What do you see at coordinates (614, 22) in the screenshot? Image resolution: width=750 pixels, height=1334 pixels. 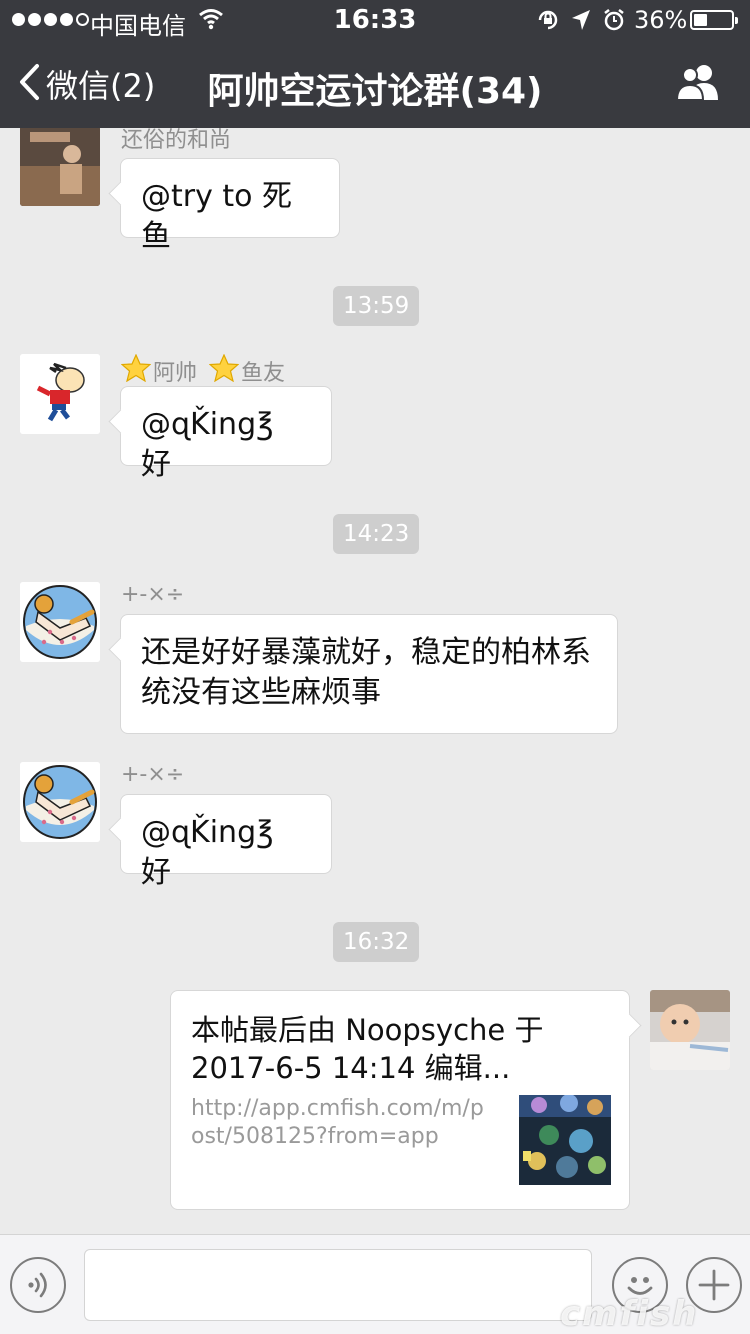 I see `alarm-icon` at bounding box center [614, 22].